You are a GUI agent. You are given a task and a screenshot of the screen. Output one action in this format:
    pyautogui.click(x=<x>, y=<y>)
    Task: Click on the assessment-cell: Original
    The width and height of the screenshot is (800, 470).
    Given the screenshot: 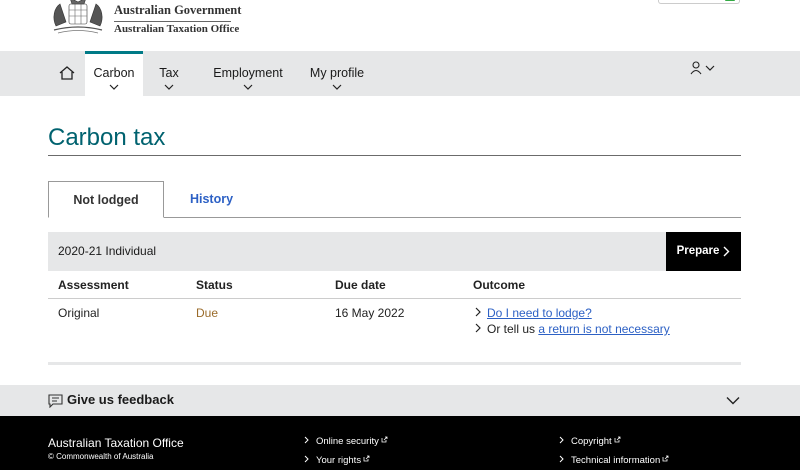 What is the action you would take?
    pyautogui.click(x=79, y=313)
    